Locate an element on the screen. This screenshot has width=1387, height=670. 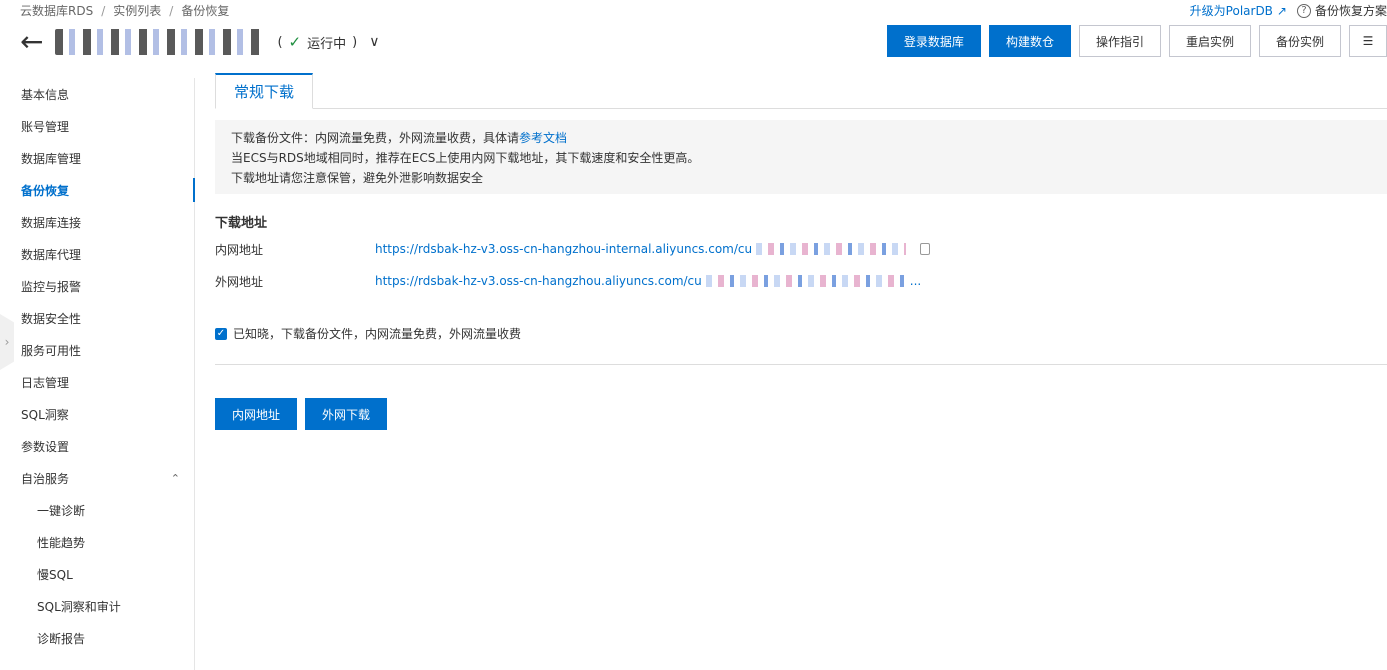
breadcrumb-backup-restore: 备份恢复 is located at coordinates (205, 11).